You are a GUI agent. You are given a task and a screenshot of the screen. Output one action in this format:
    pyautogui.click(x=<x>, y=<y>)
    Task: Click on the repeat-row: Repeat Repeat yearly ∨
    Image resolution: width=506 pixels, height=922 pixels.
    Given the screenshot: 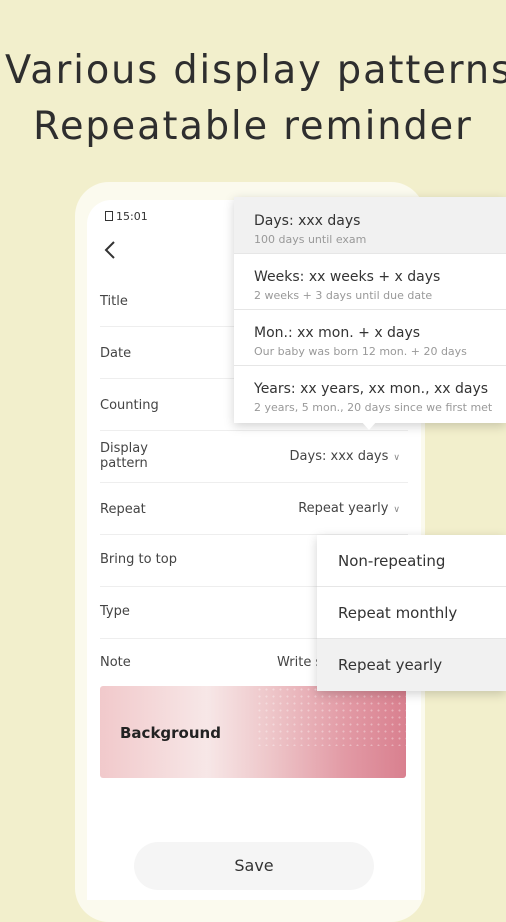 What is the action you would take?
    pyautogui.click(x=254, y=509)
    